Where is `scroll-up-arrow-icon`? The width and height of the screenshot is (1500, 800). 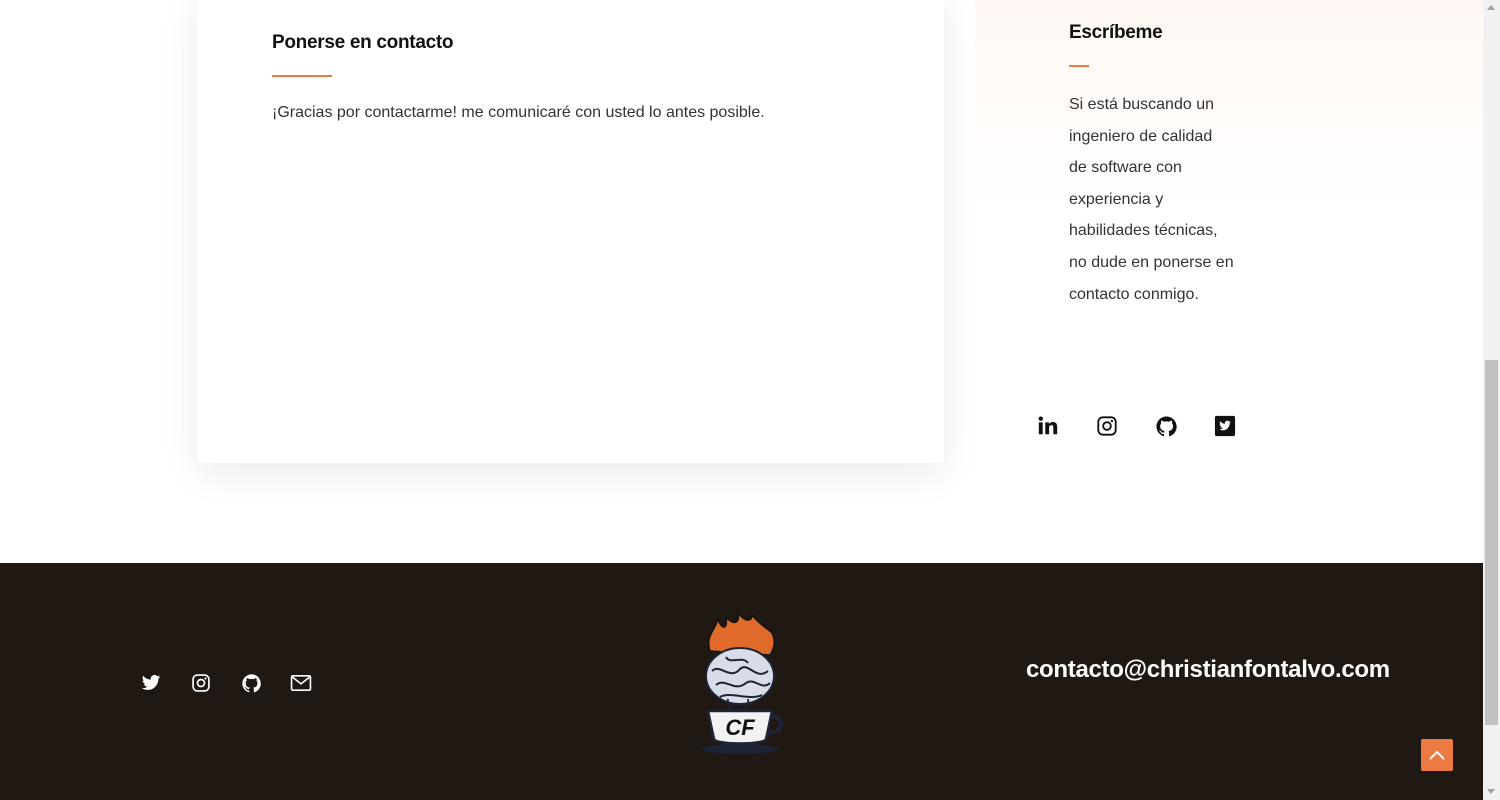
scroll-up-arrow-icon is located at coordinates (1491, 7).